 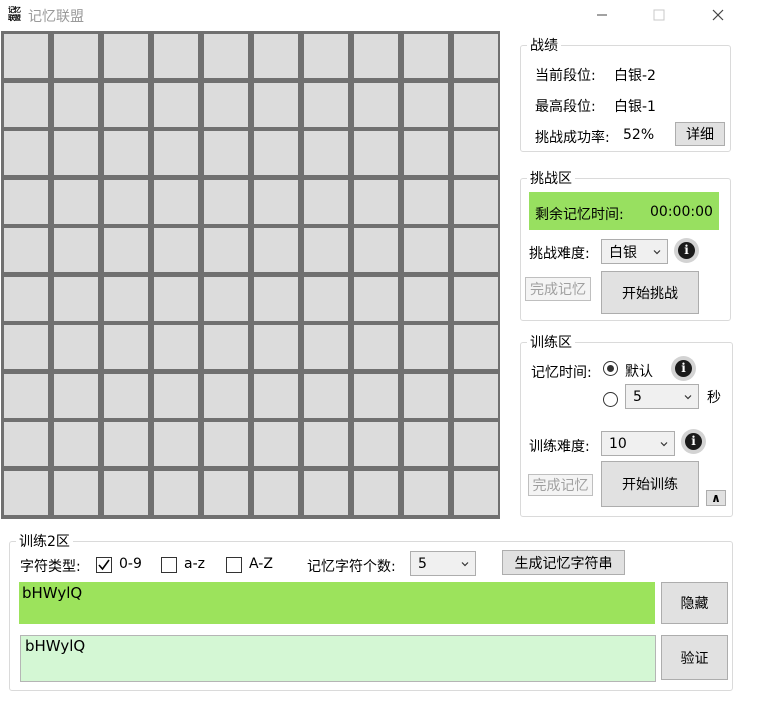 I want to click on verify-input: bHWylQ, so click(x=338, y=658).